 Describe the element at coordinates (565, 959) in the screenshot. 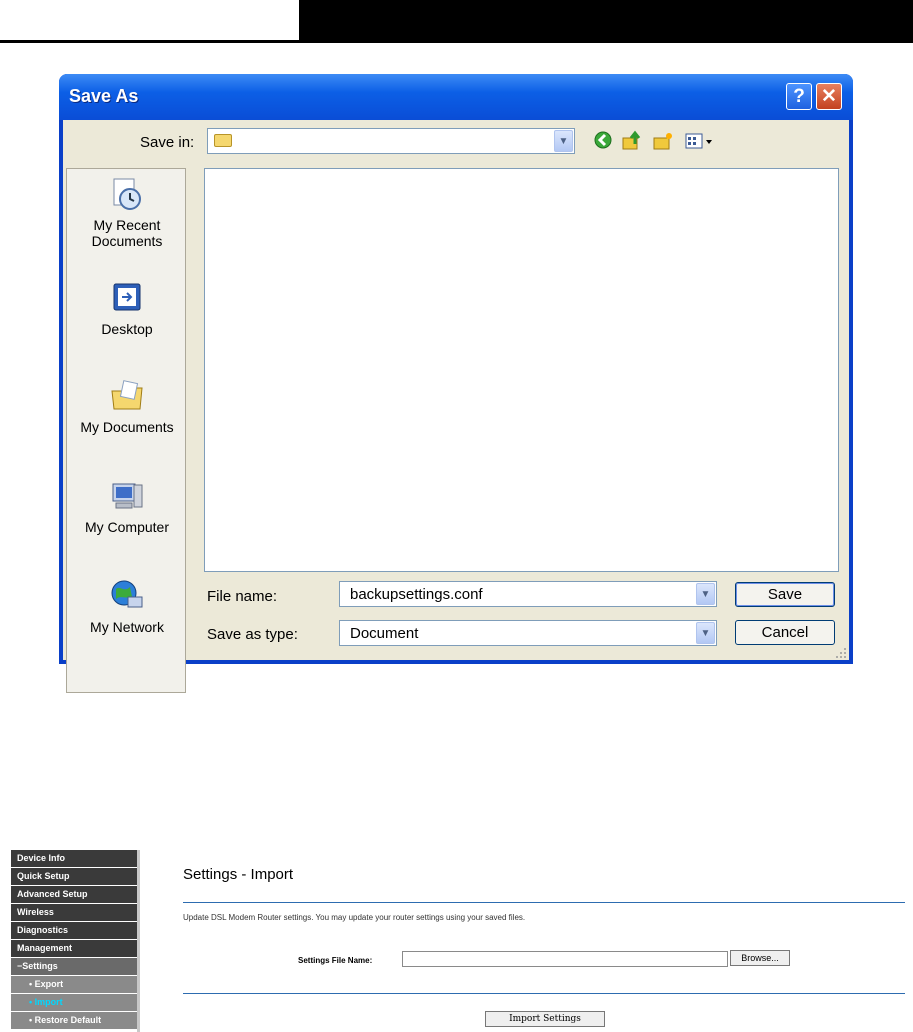

I see `settings-file-input` at that location.